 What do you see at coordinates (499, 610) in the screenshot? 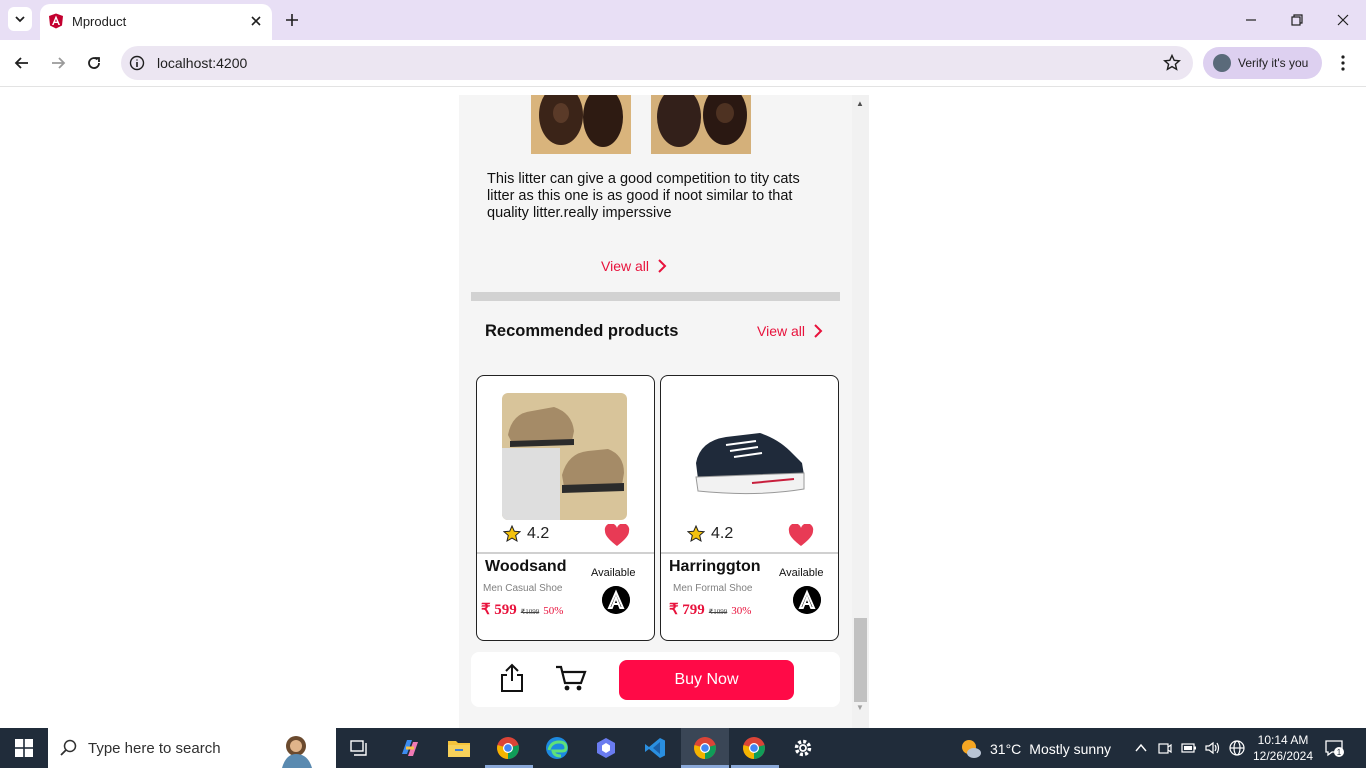
I see `price: ₹ 599` at bounding box center [499, 610].